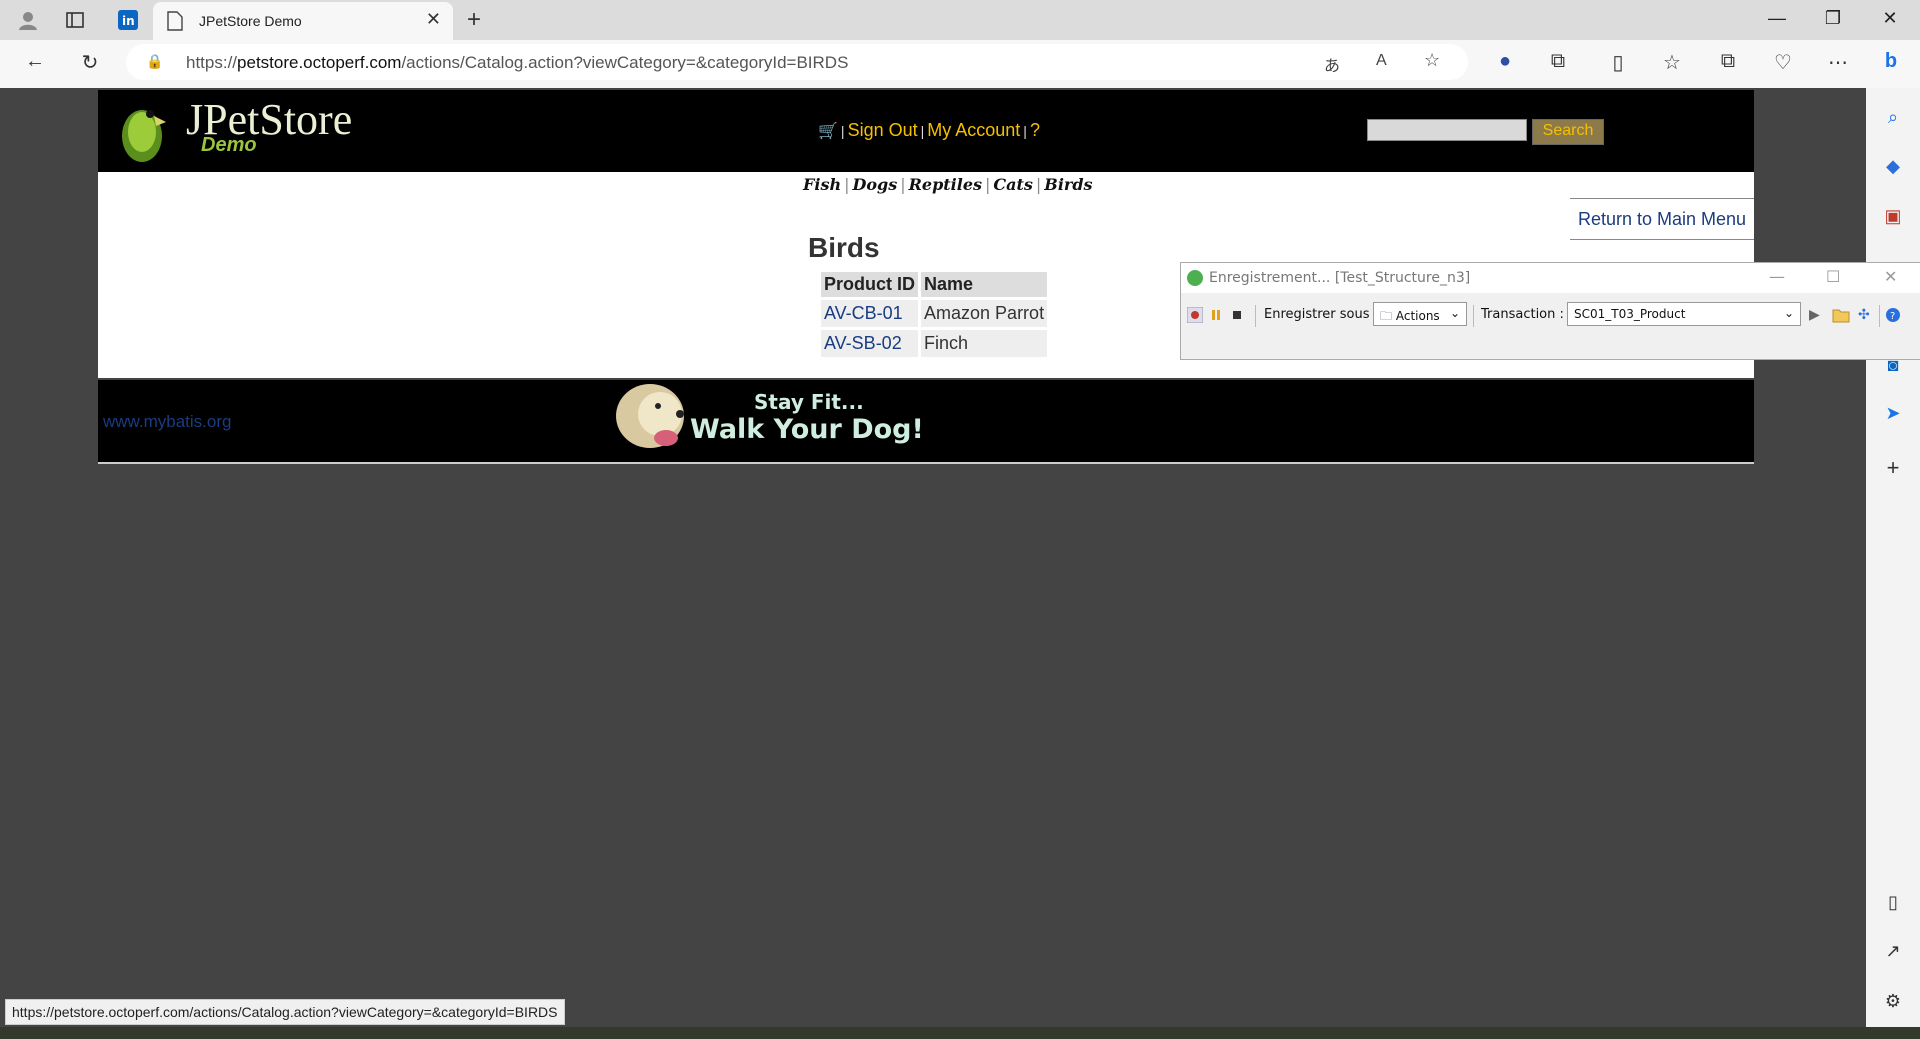  Describe the element at coordinates (1340, 278) in the screenshot. I see `recorder-title: Enregistrement... [Test_Structure_n3]` at that location.